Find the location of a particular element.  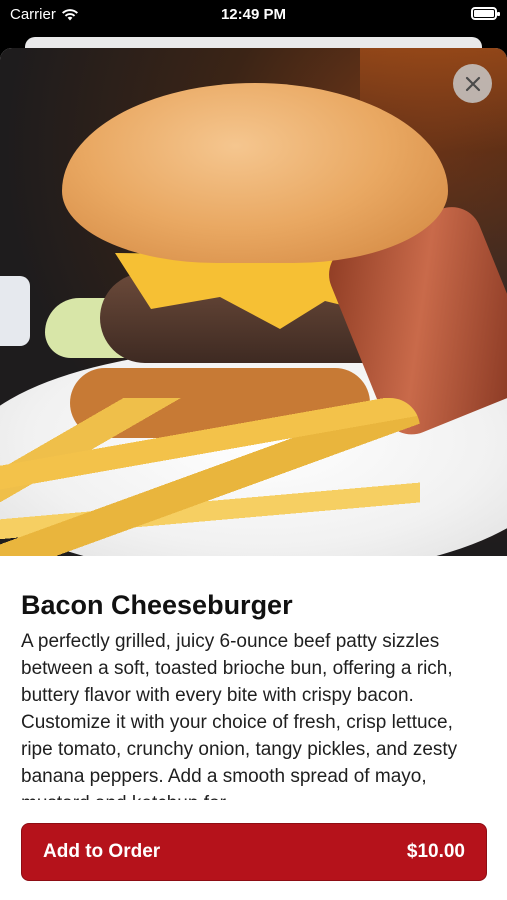

battery-icon is located at coordinates (485, 13).